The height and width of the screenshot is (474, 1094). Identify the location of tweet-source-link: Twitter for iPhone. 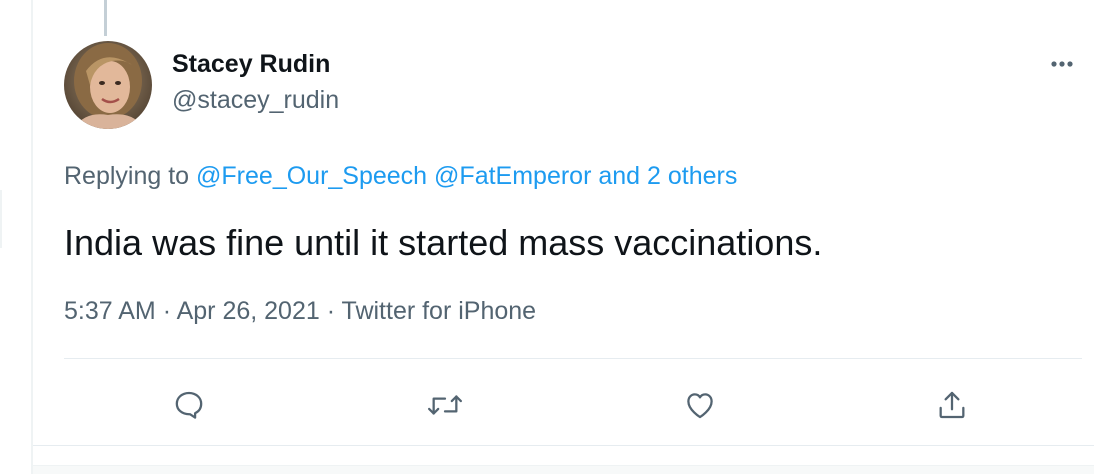
(439, 311).